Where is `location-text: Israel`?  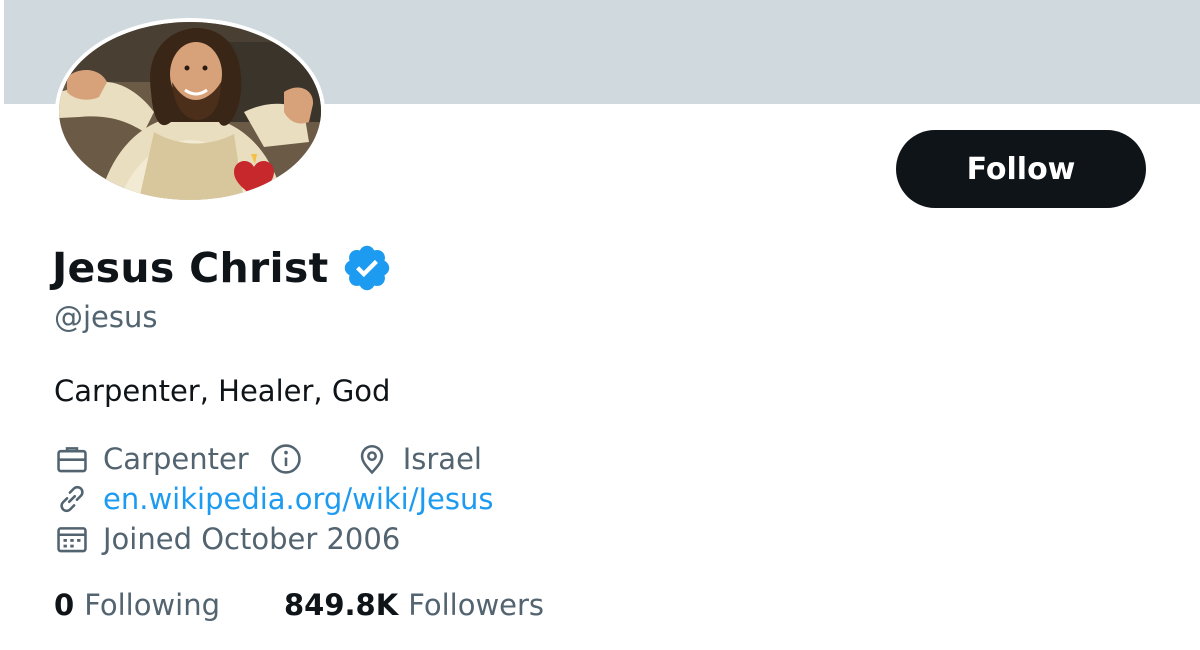
location-text: Israel is located at coordinates (442, 459).